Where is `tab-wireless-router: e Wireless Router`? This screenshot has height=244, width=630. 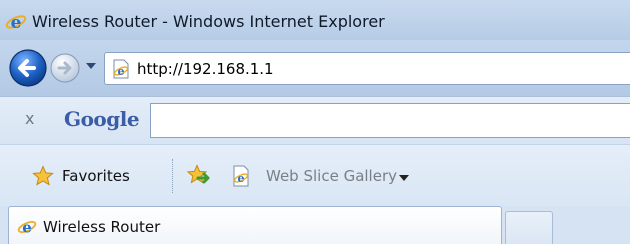
tab-wireless-router: e Wireless Router is located at coordinates (255, 225).